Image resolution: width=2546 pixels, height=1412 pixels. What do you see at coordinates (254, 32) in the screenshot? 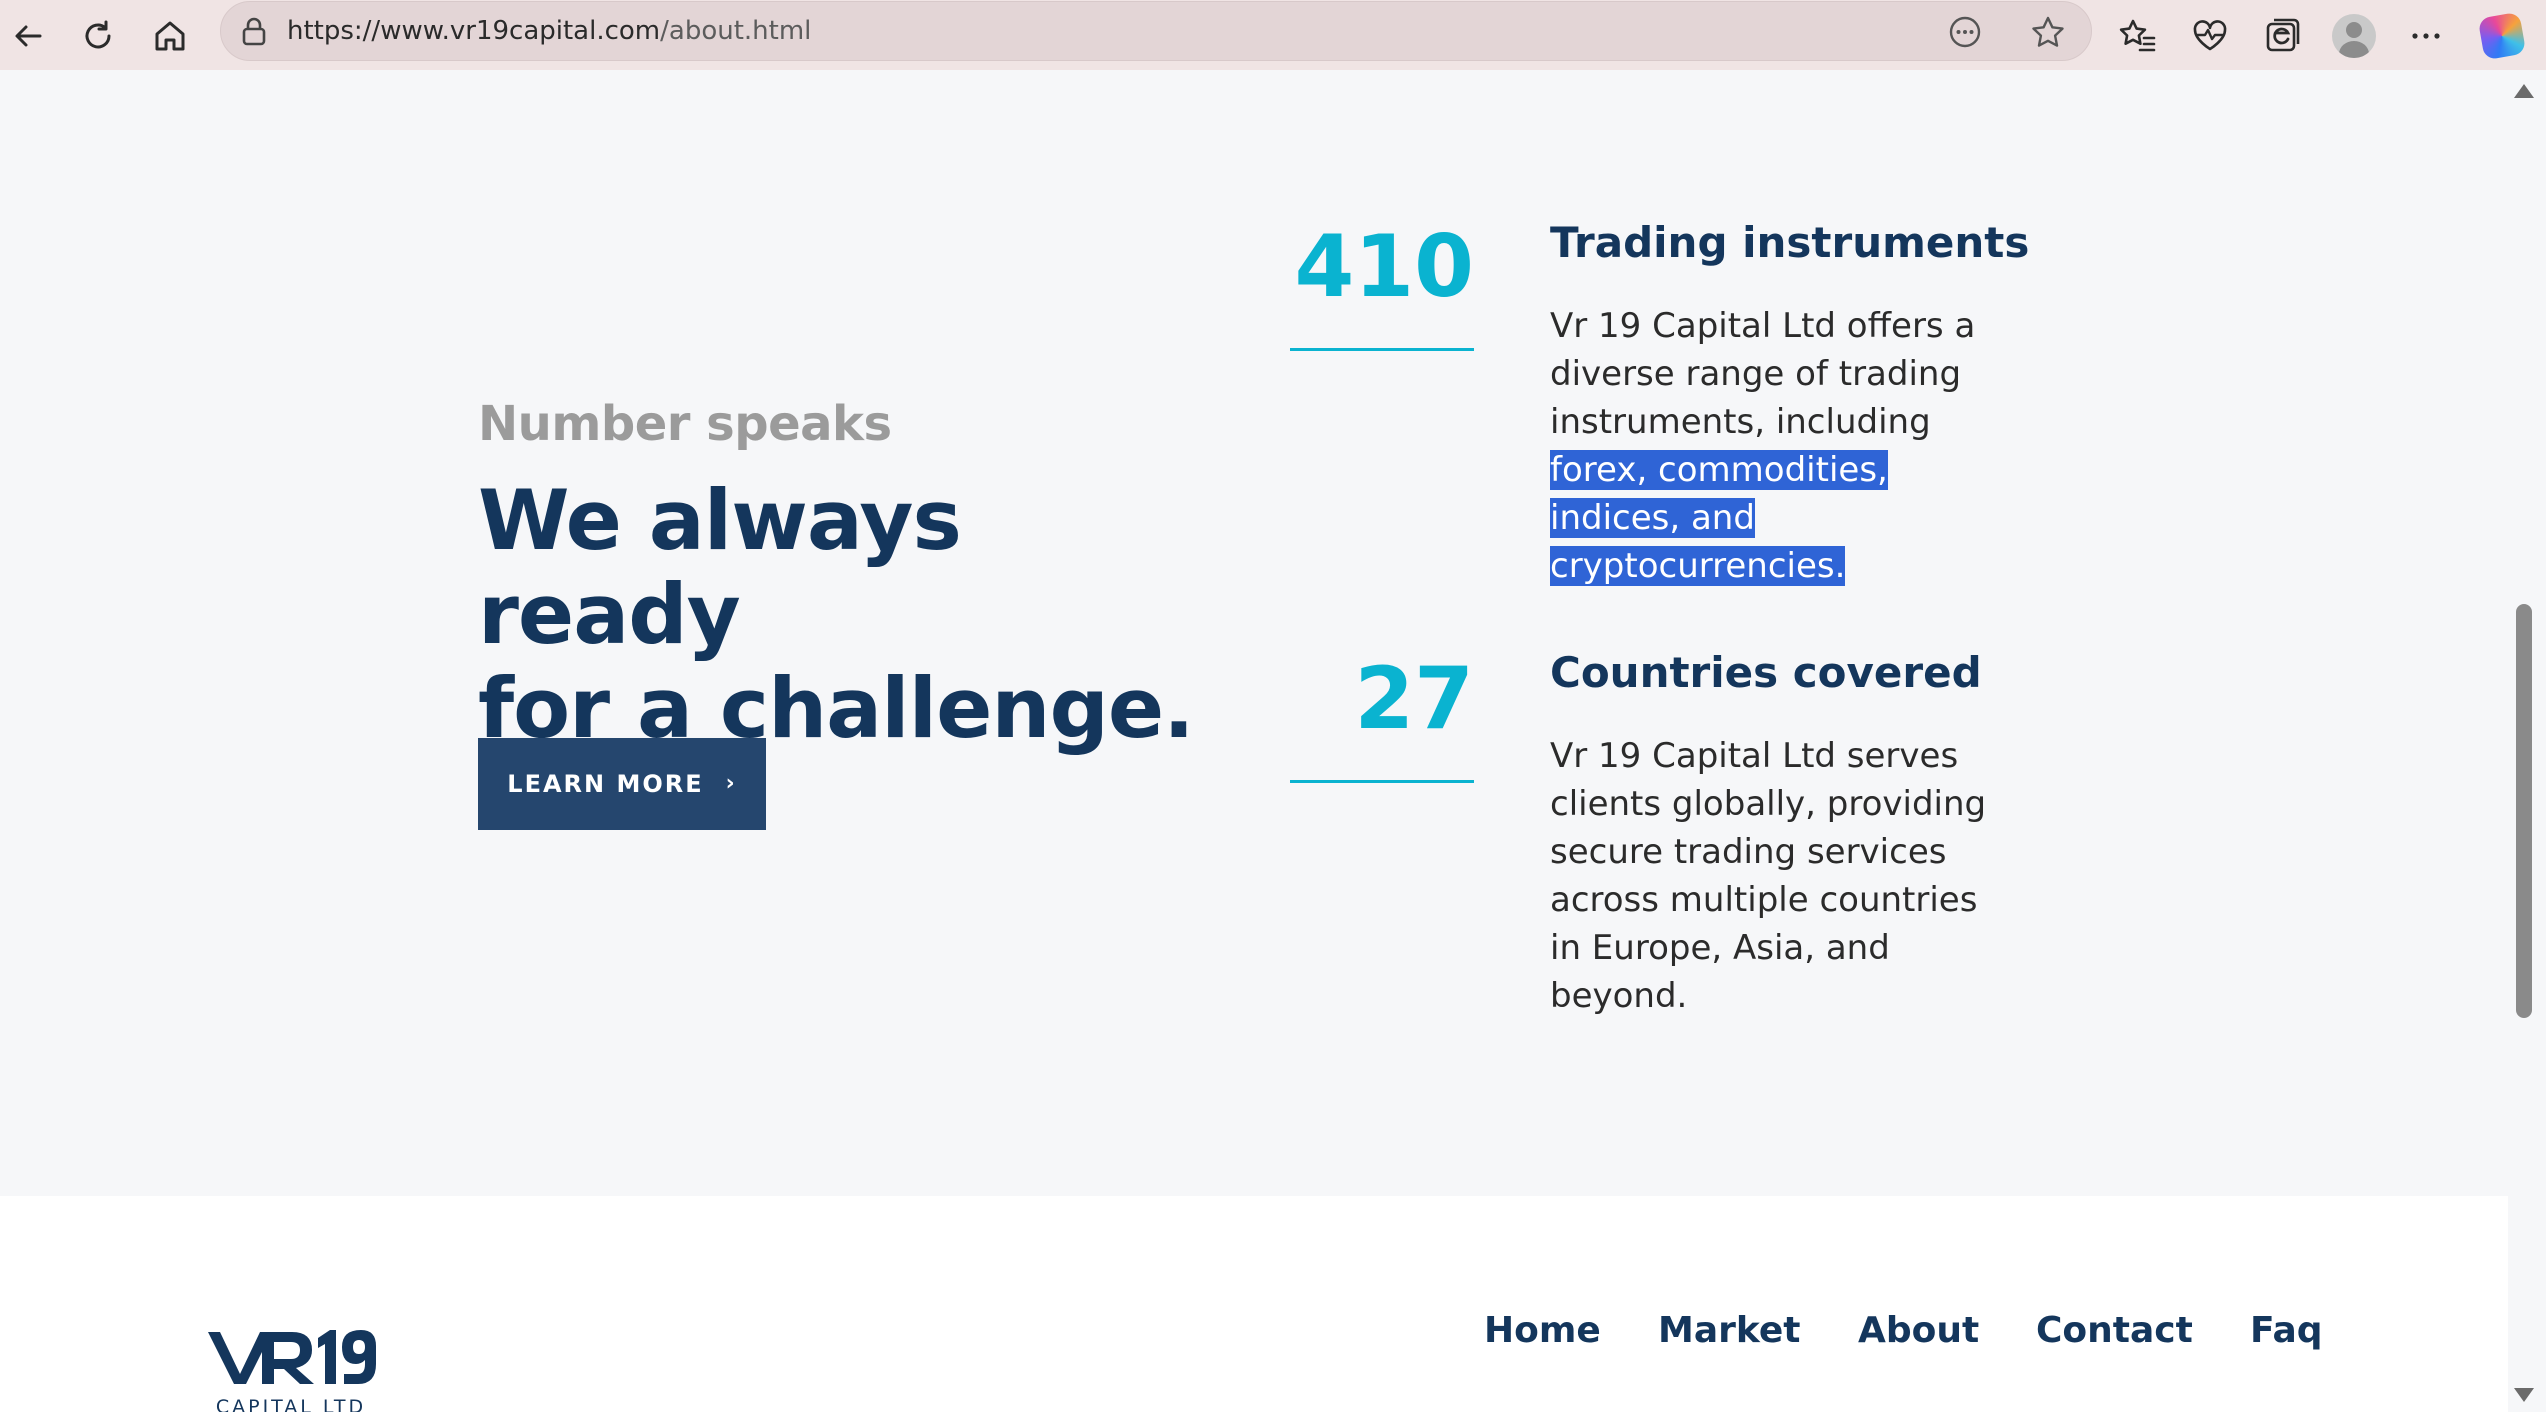
I see `lock-icon` at bounding box center [254, 32].